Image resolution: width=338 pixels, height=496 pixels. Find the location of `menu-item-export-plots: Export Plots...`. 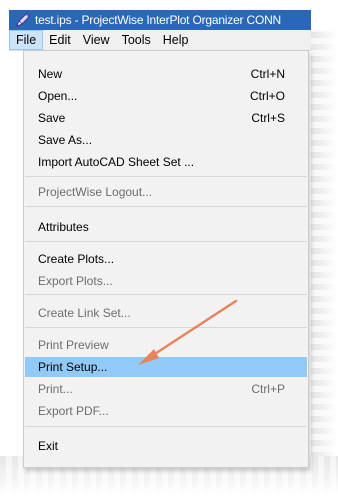

menu-item-export-plots: Export Plots... is located at coordinates (166, 281).